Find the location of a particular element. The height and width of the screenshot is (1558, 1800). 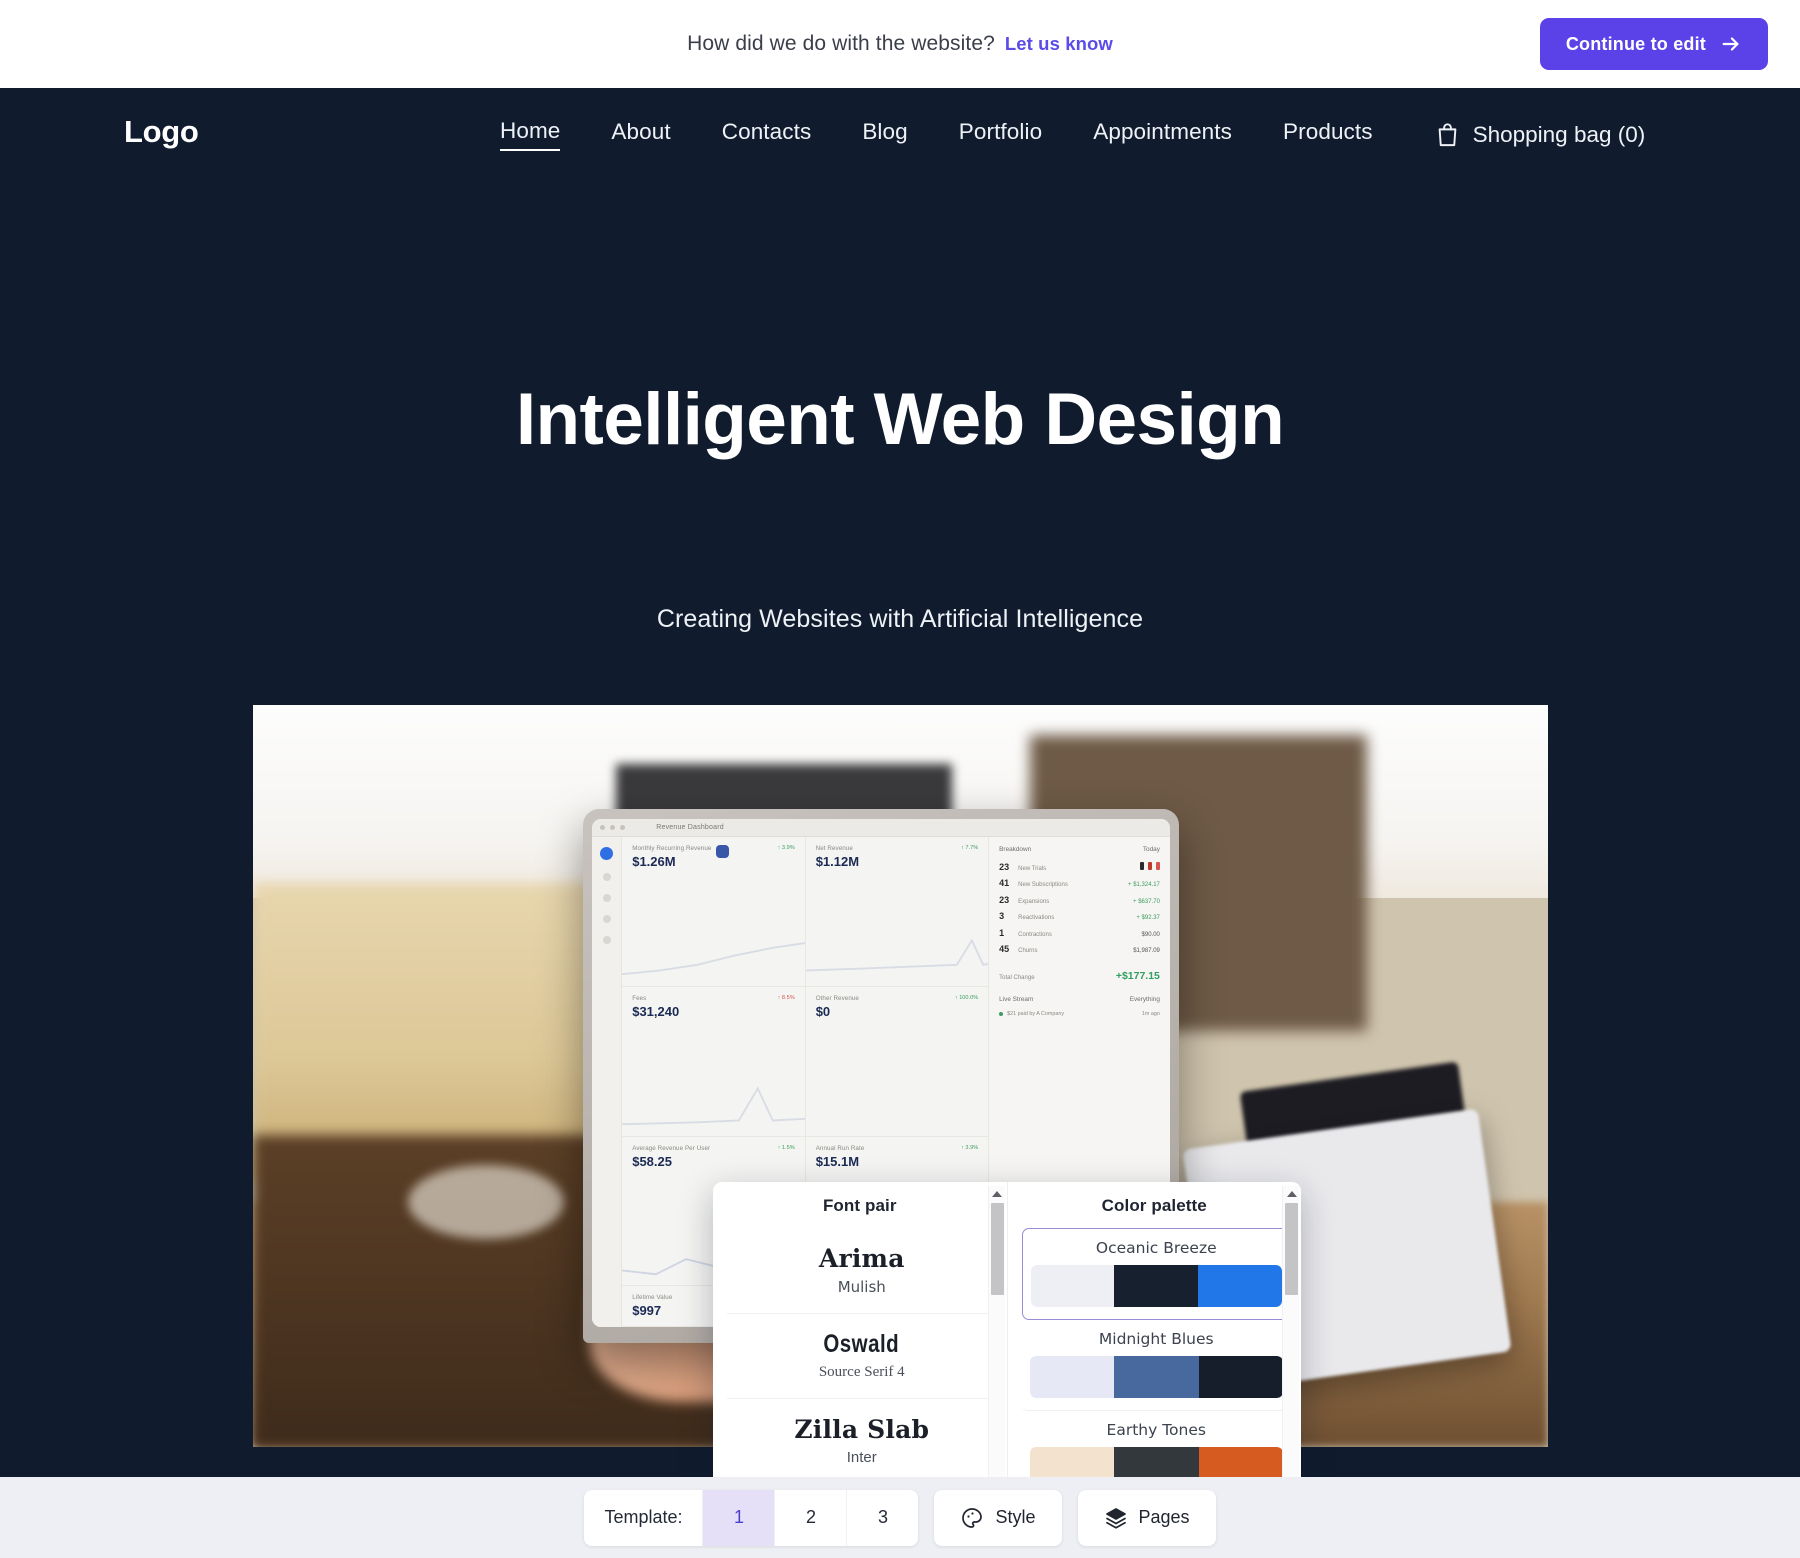

breakdown-count: 1 is located at coordinates (1002, 932).